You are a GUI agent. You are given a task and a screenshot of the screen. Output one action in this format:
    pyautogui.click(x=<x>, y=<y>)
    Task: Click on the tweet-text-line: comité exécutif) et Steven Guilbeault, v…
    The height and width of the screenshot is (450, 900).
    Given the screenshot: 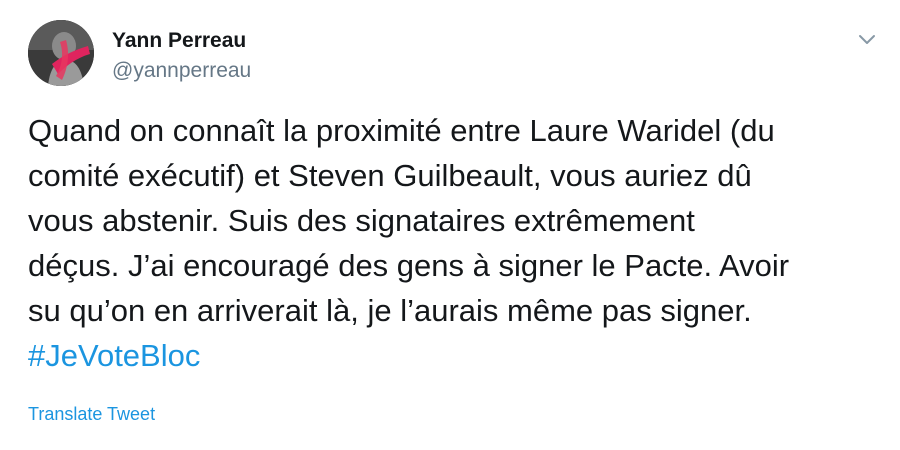 What is the action you would take?
    pyautogui.click(x=390, y=175)
    